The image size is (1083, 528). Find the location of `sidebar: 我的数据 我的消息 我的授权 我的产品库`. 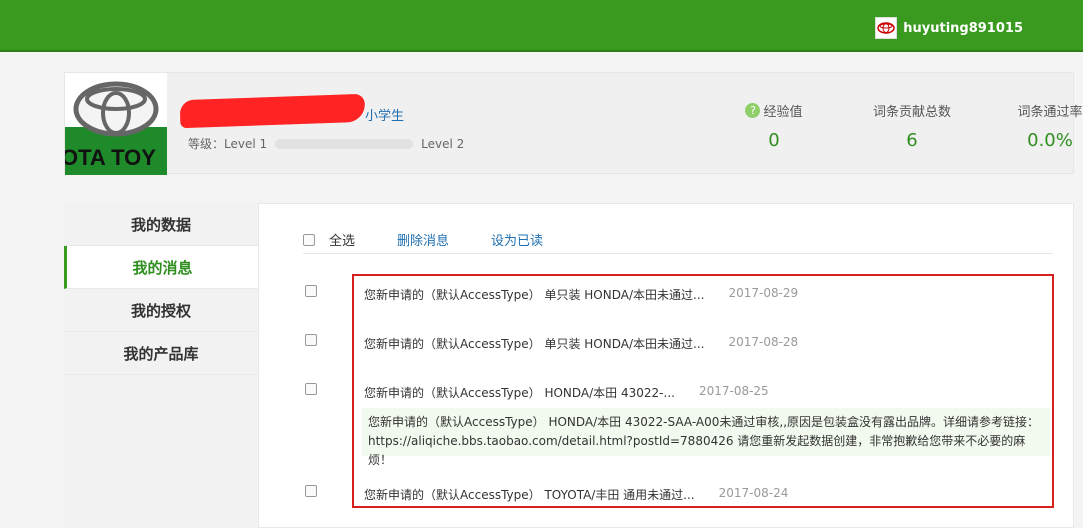

sidebar: 我的数据 我的消息 我的授权 我的产品库 is located at coordinates (161, 365).